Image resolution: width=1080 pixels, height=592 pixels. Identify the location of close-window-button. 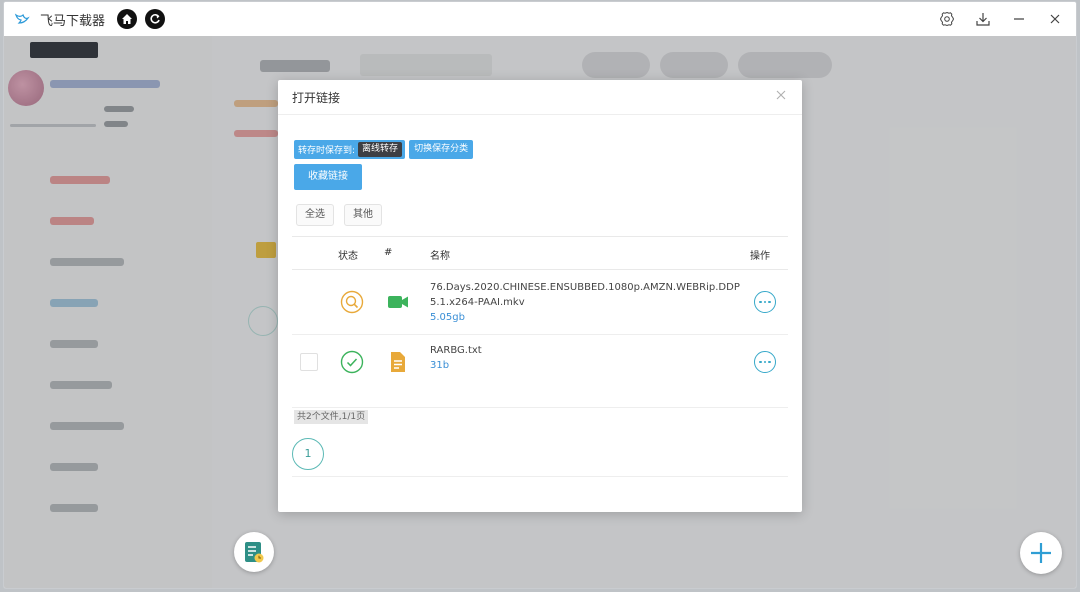
(1055, 19).